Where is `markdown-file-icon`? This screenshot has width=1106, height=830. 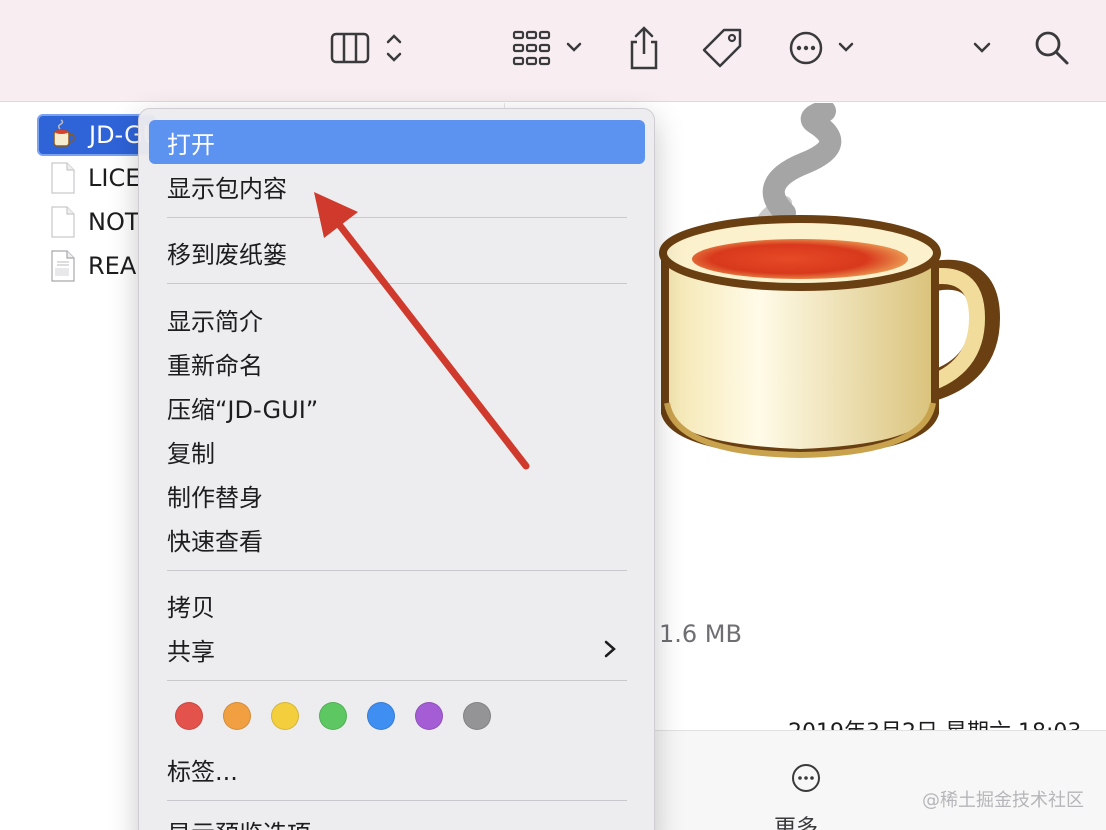 markdown-file-icon is located at coordinates (63, 266).